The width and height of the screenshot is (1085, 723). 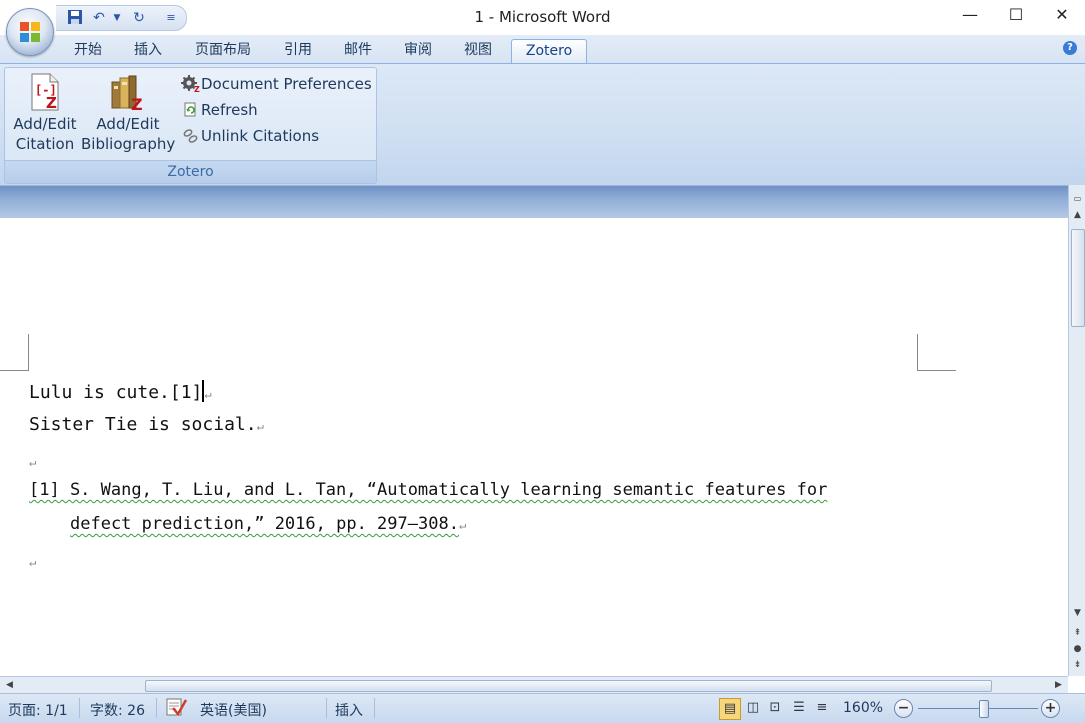 What do you see at coordinates (534, 202) in the screenshot?
I see `document-background` at bounding box center [534, 202].